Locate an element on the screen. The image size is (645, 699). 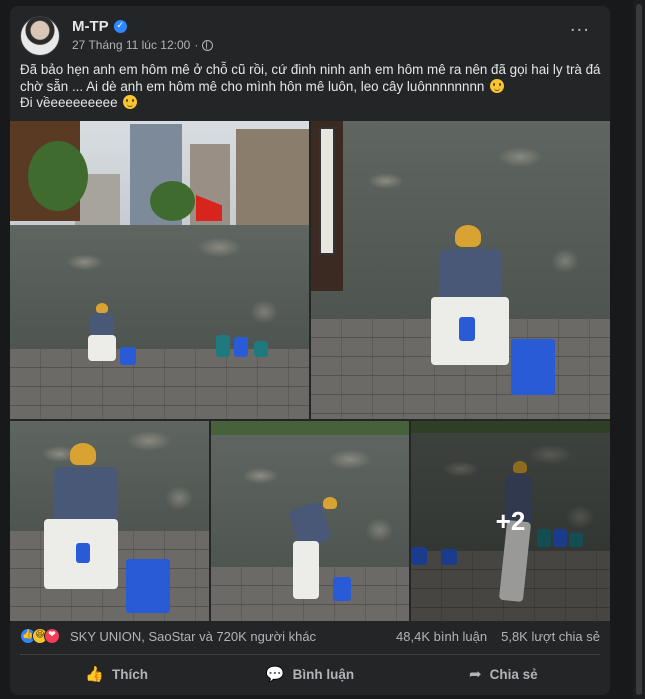
share-button: ➦ Chia sẻ is located at coordinates (503, 674).